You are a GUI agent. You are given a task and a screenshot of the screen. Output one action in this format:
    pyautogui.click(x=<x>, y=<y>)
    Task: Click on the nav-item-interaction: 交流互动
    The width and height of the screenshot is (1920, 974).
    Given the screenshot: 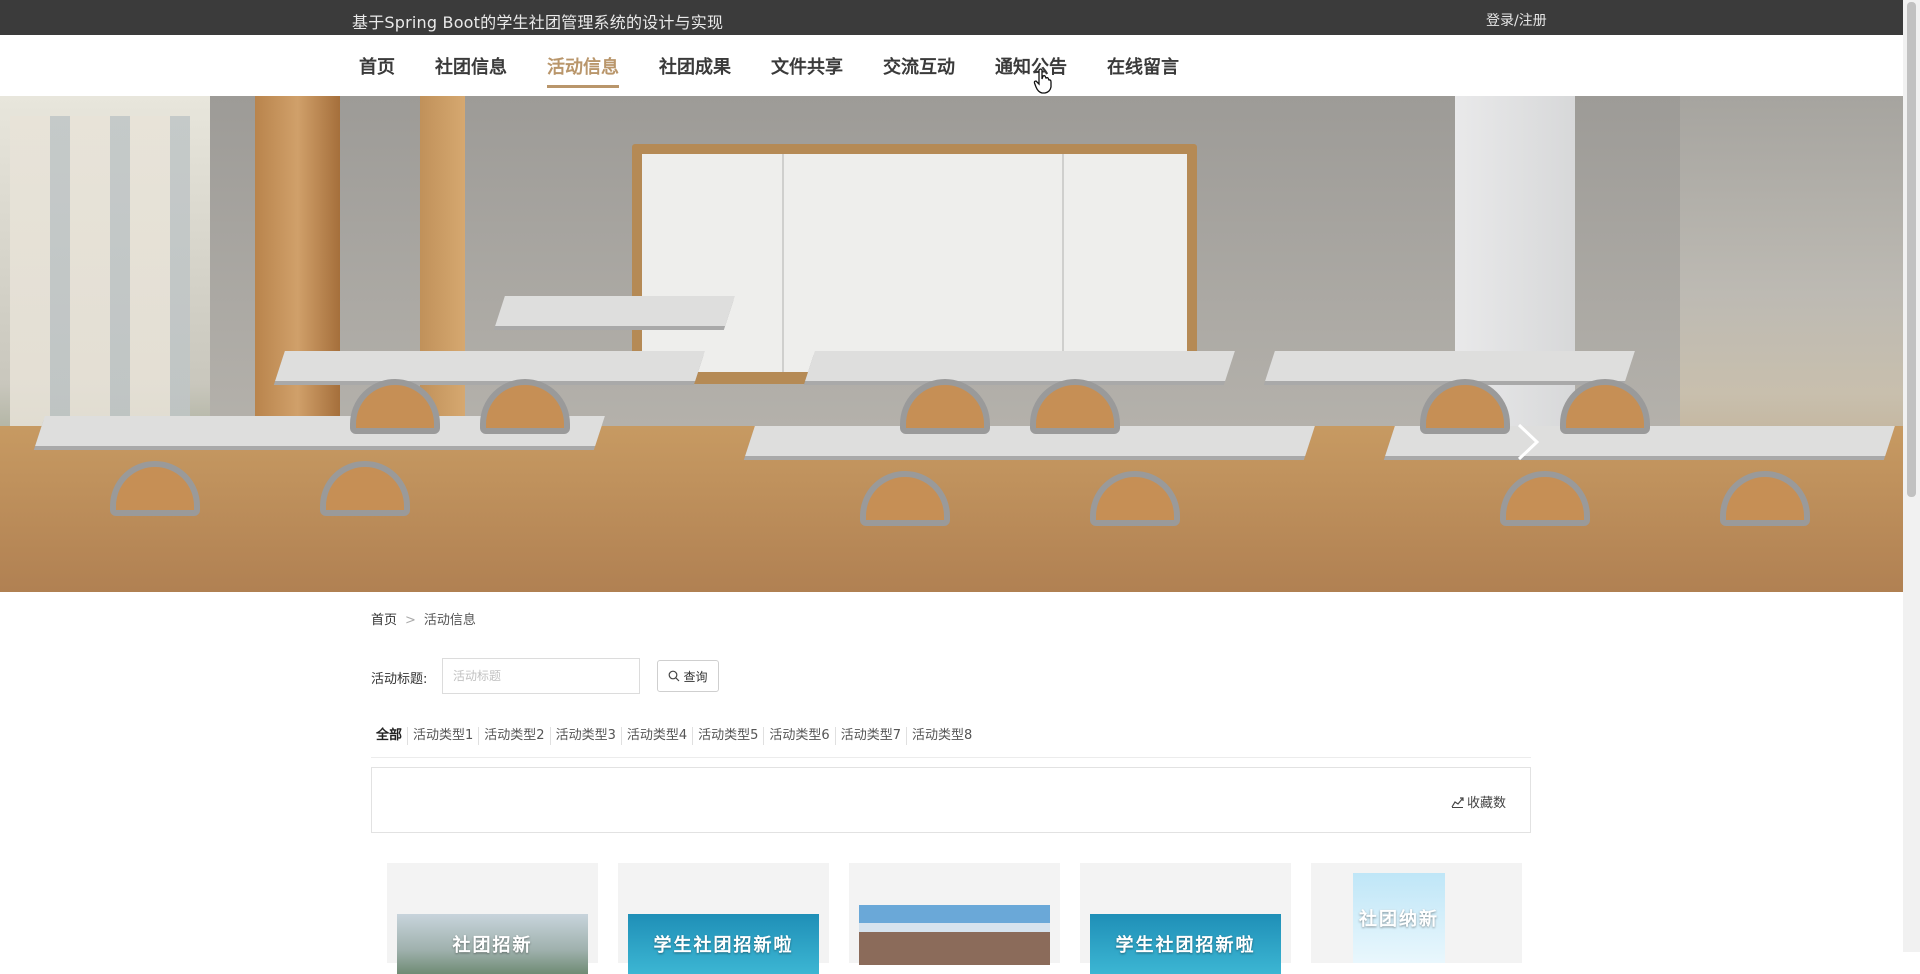 What is the action you would take?
    pyautogui.click(x=919, y=69)
    